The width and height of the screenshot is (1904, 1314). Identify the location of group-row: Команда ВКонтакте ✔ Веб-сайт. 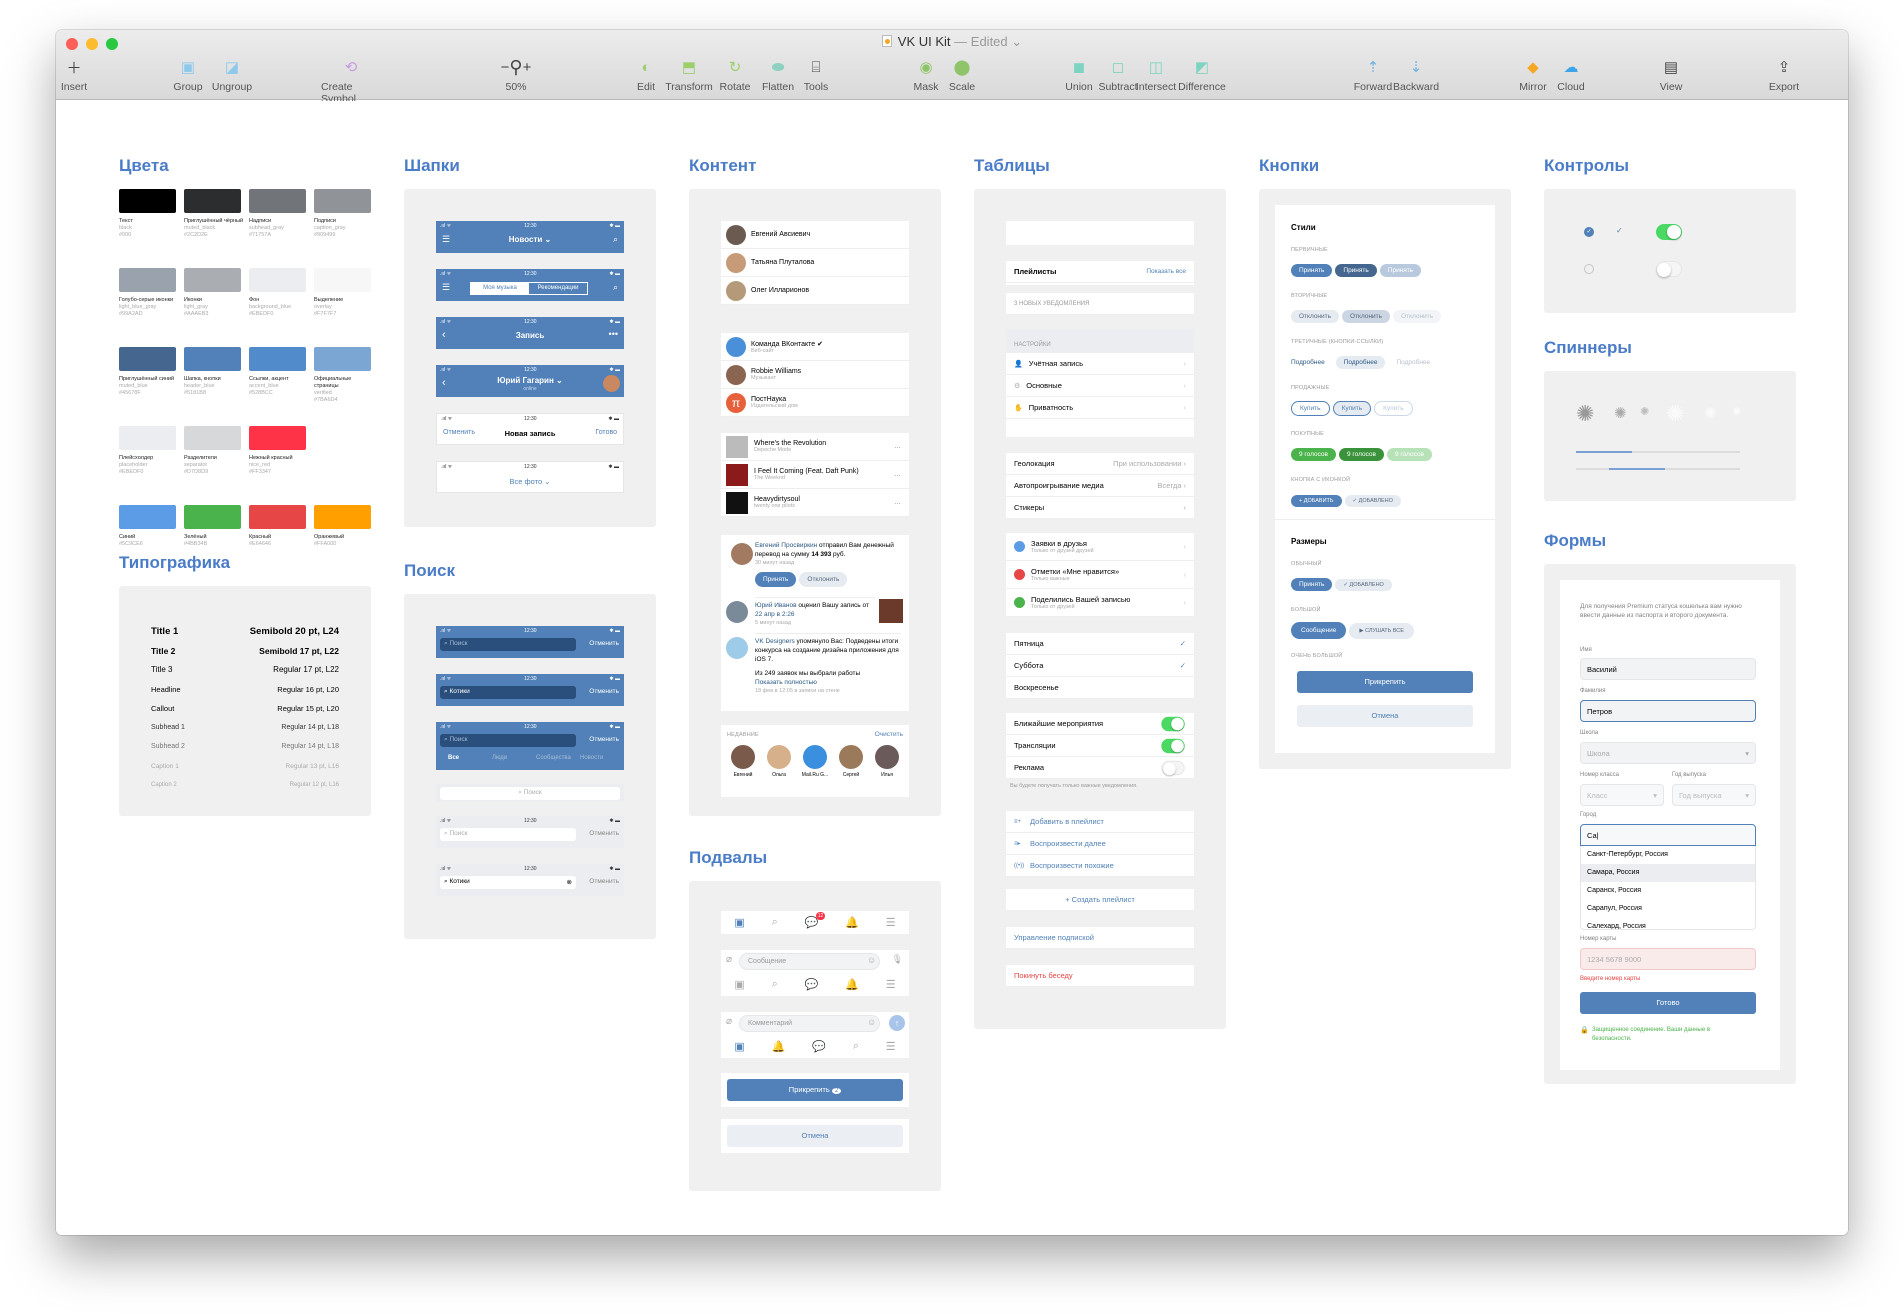
(815, 347).